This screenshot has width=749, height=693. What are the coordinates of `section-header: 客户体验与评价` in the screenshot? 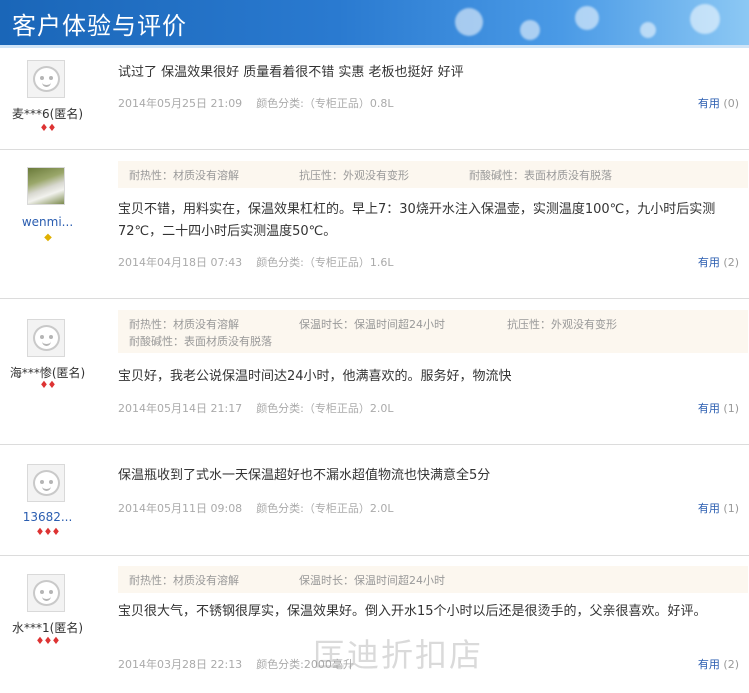 It's located at (374, 22).